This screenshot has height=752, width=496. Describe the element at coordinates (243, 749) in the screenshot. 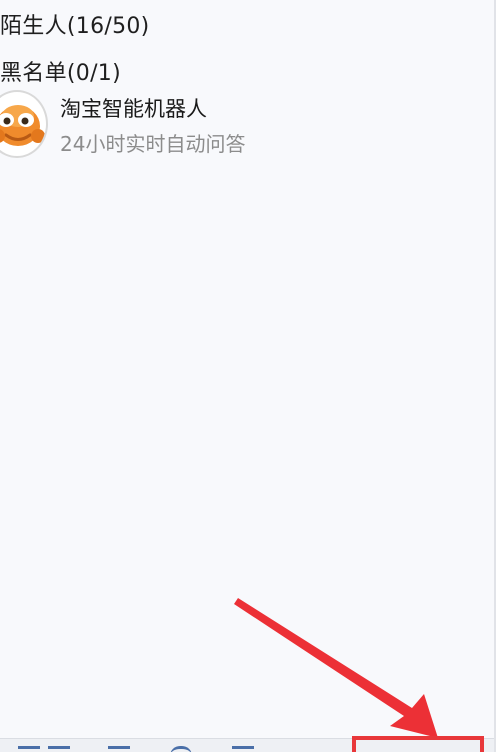

I see `toolbar-app-icon` at that location.